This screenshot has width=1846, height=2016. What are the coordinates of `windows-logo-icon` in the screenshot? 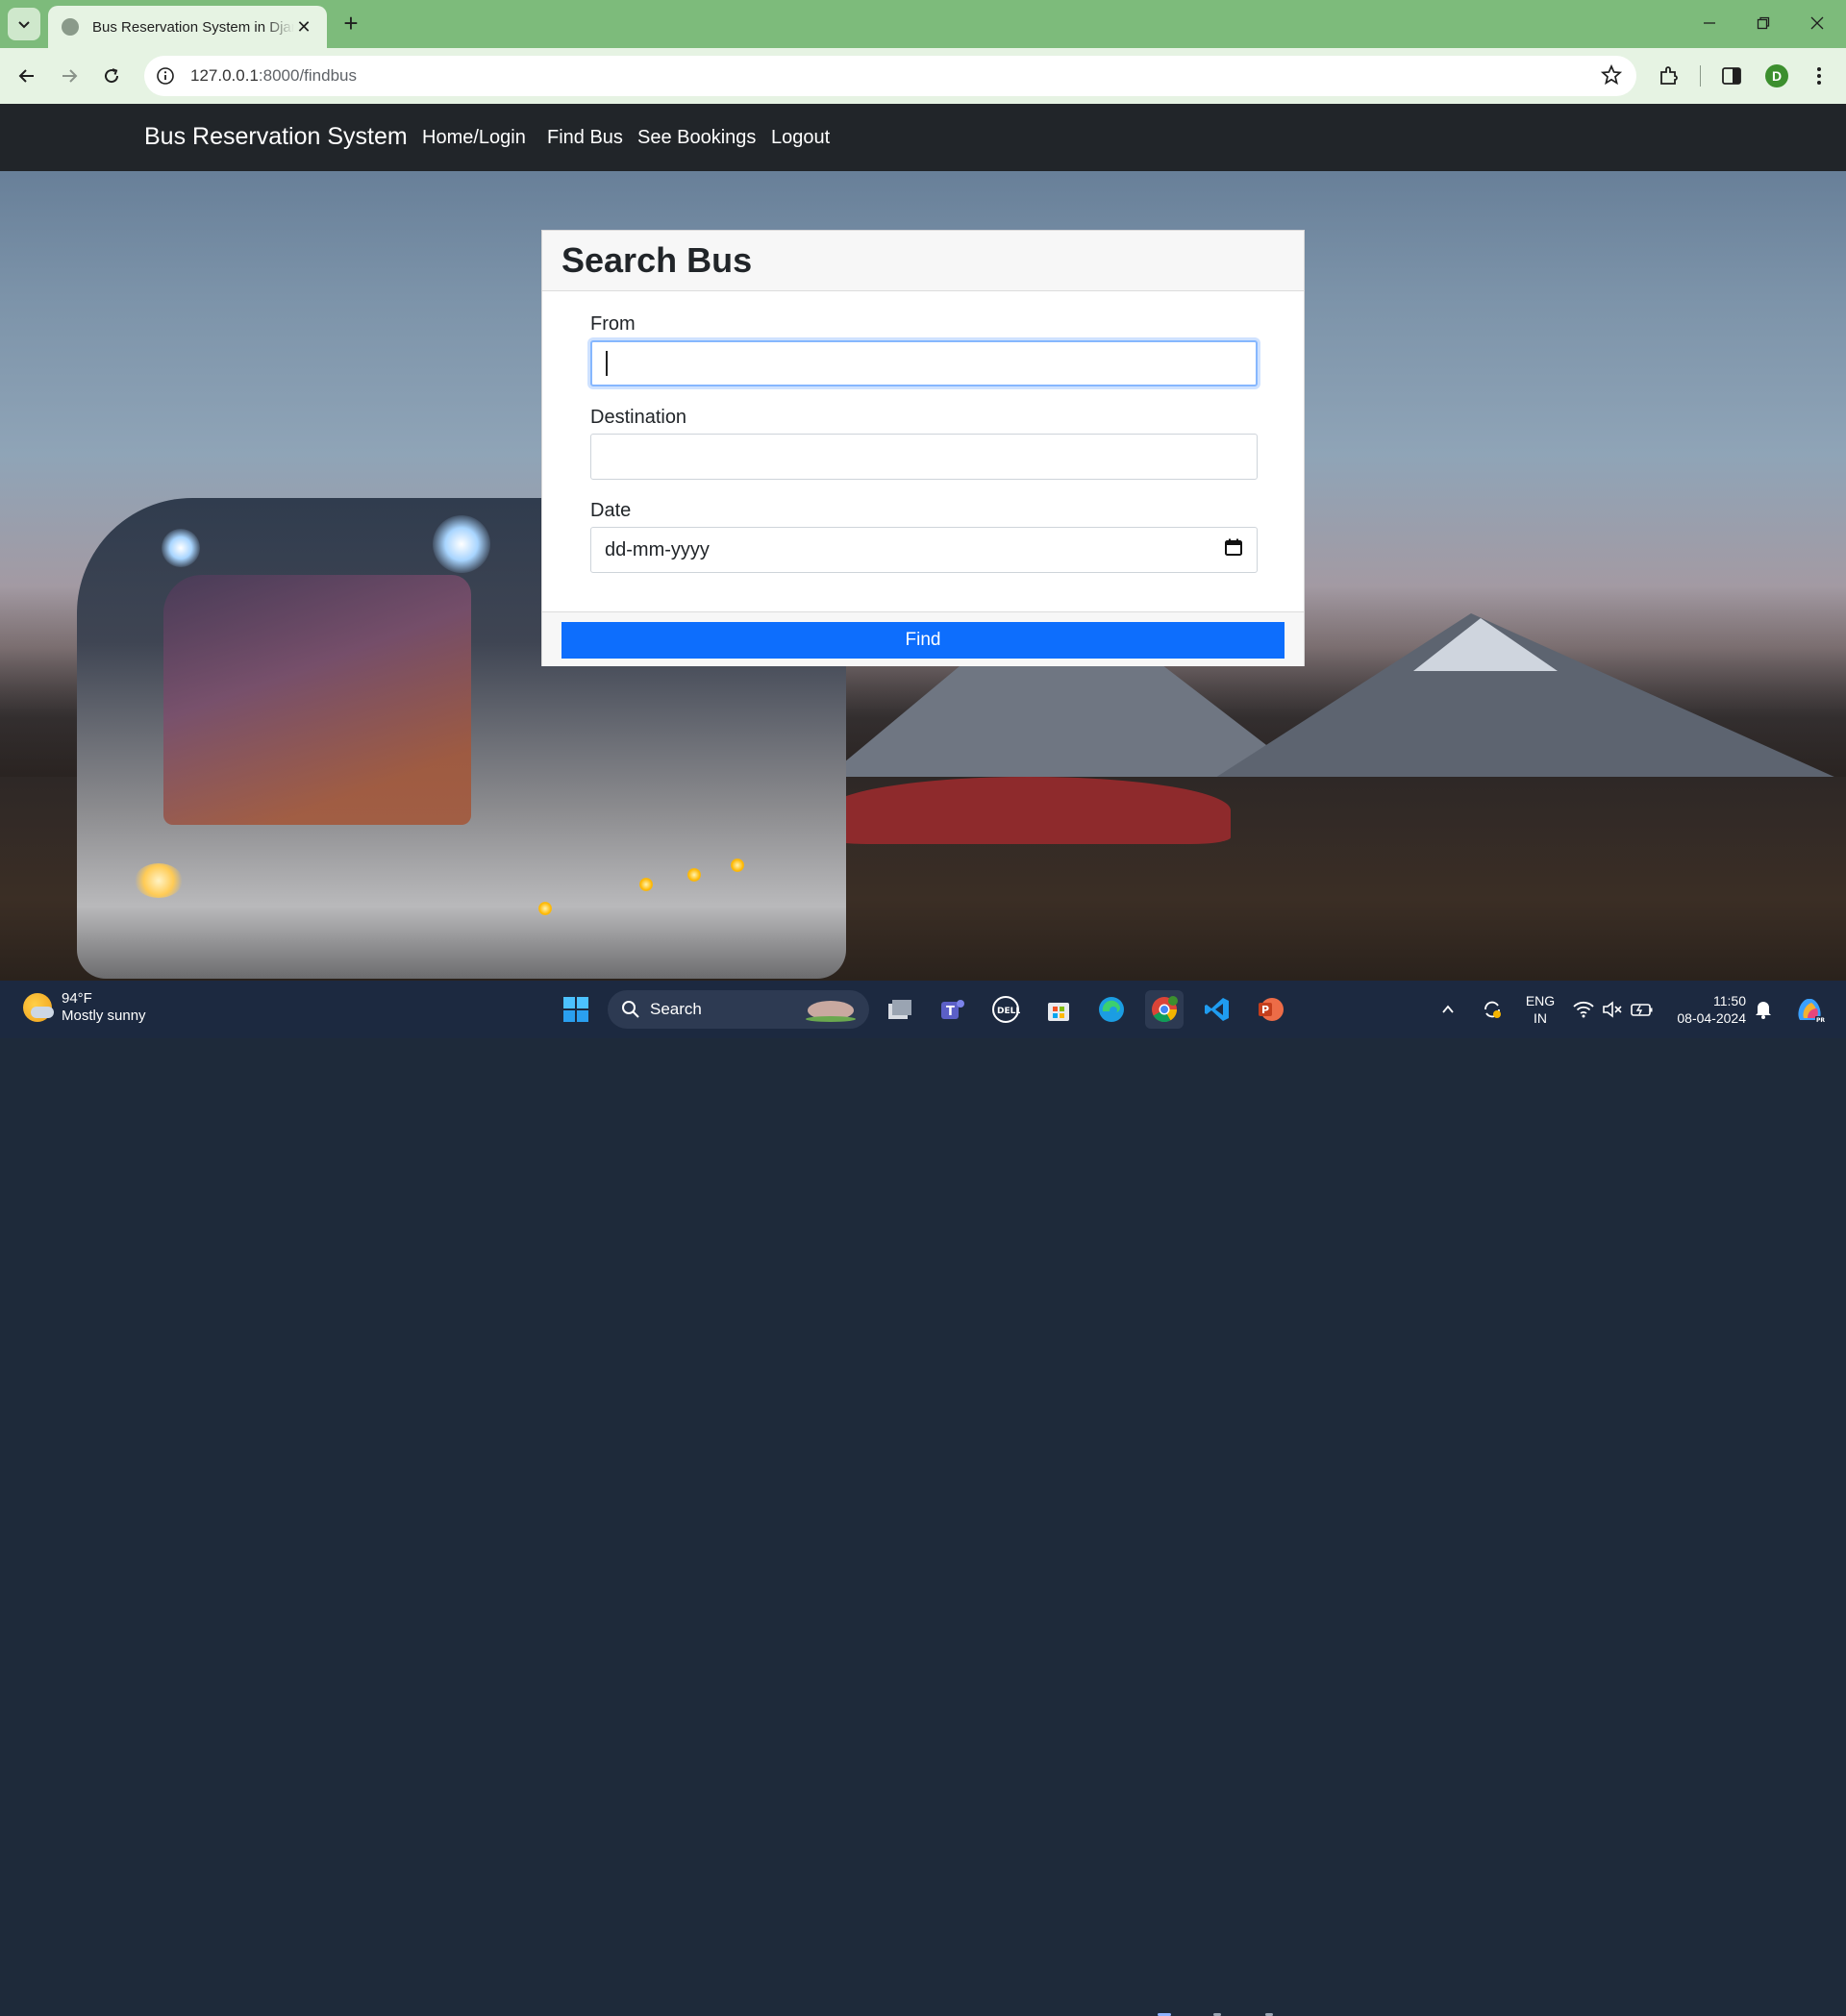 It's located at (575, 1009).